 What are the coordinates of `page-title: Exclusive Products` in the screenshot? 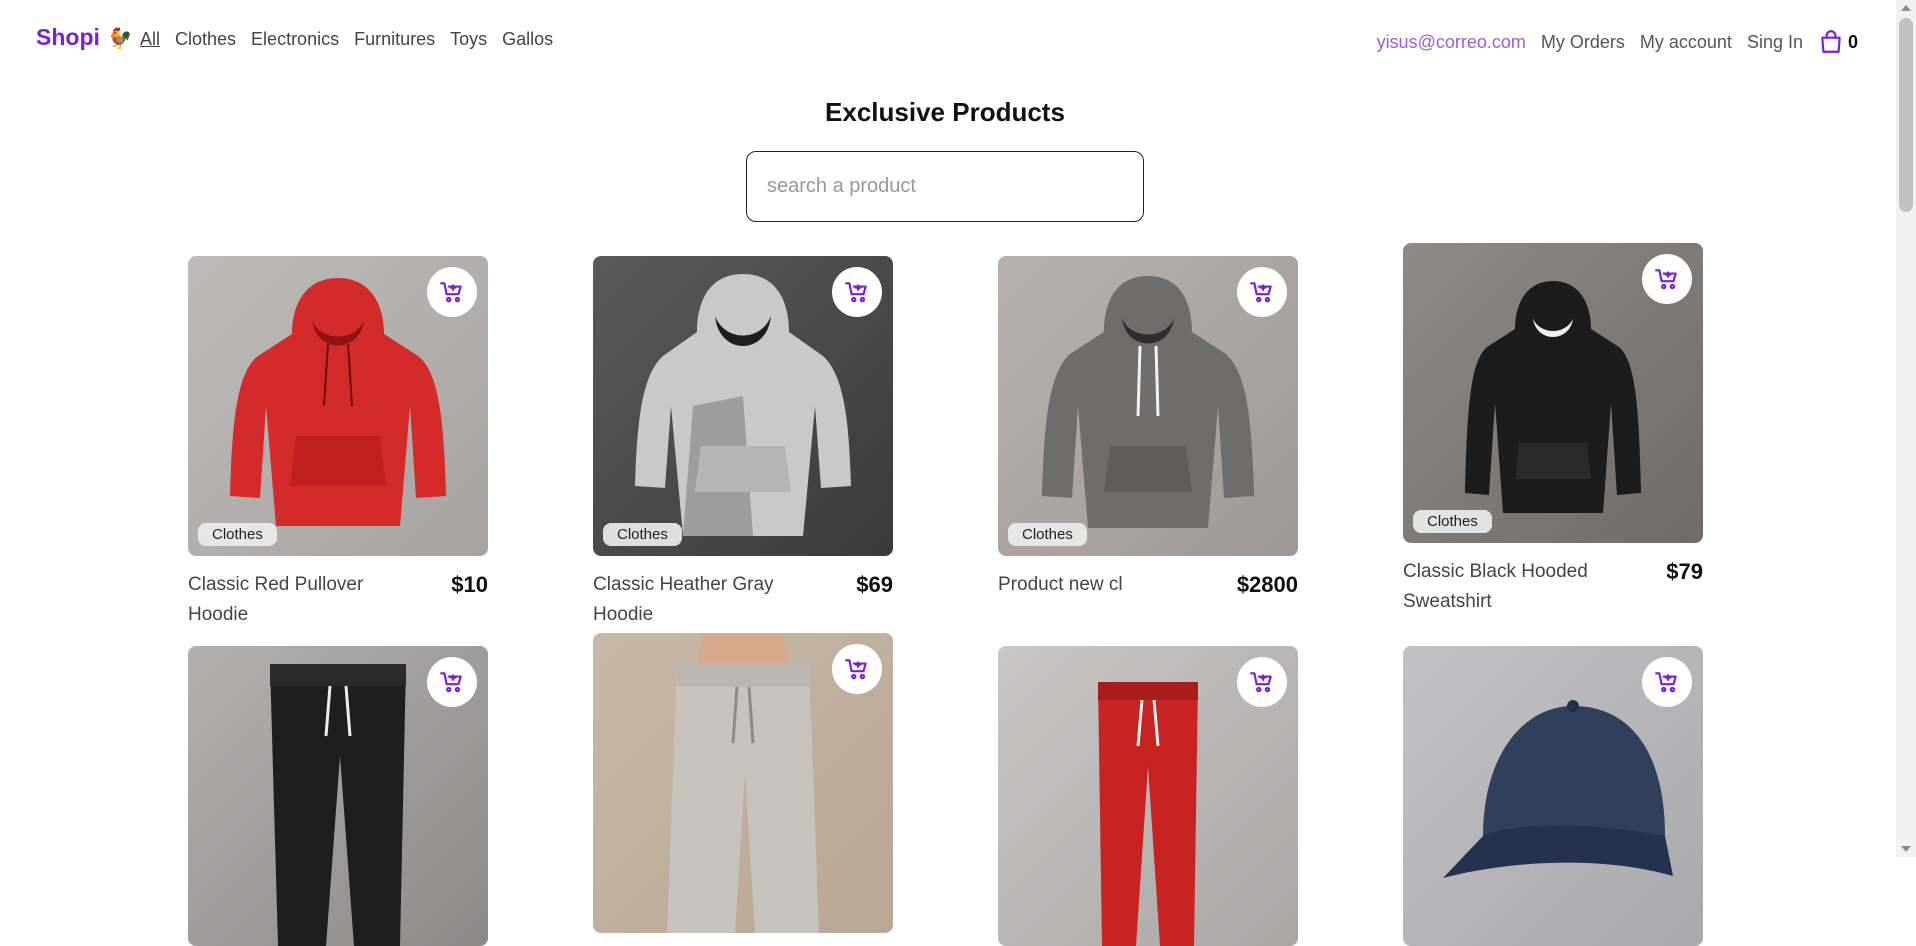 It's located at (945, 112).